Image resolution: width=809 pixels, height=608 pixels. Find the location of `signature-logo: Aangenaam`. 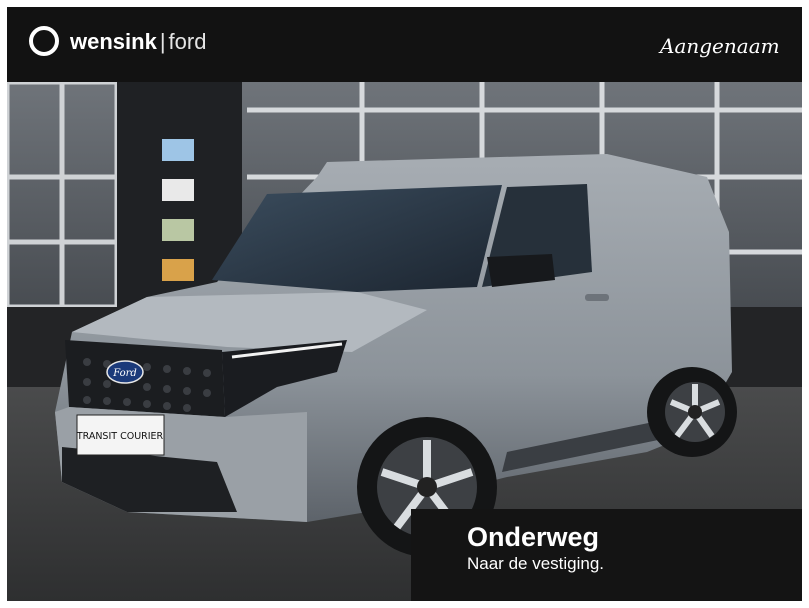

signature-logo: Aangenaam is located at coordinates (719, 46).